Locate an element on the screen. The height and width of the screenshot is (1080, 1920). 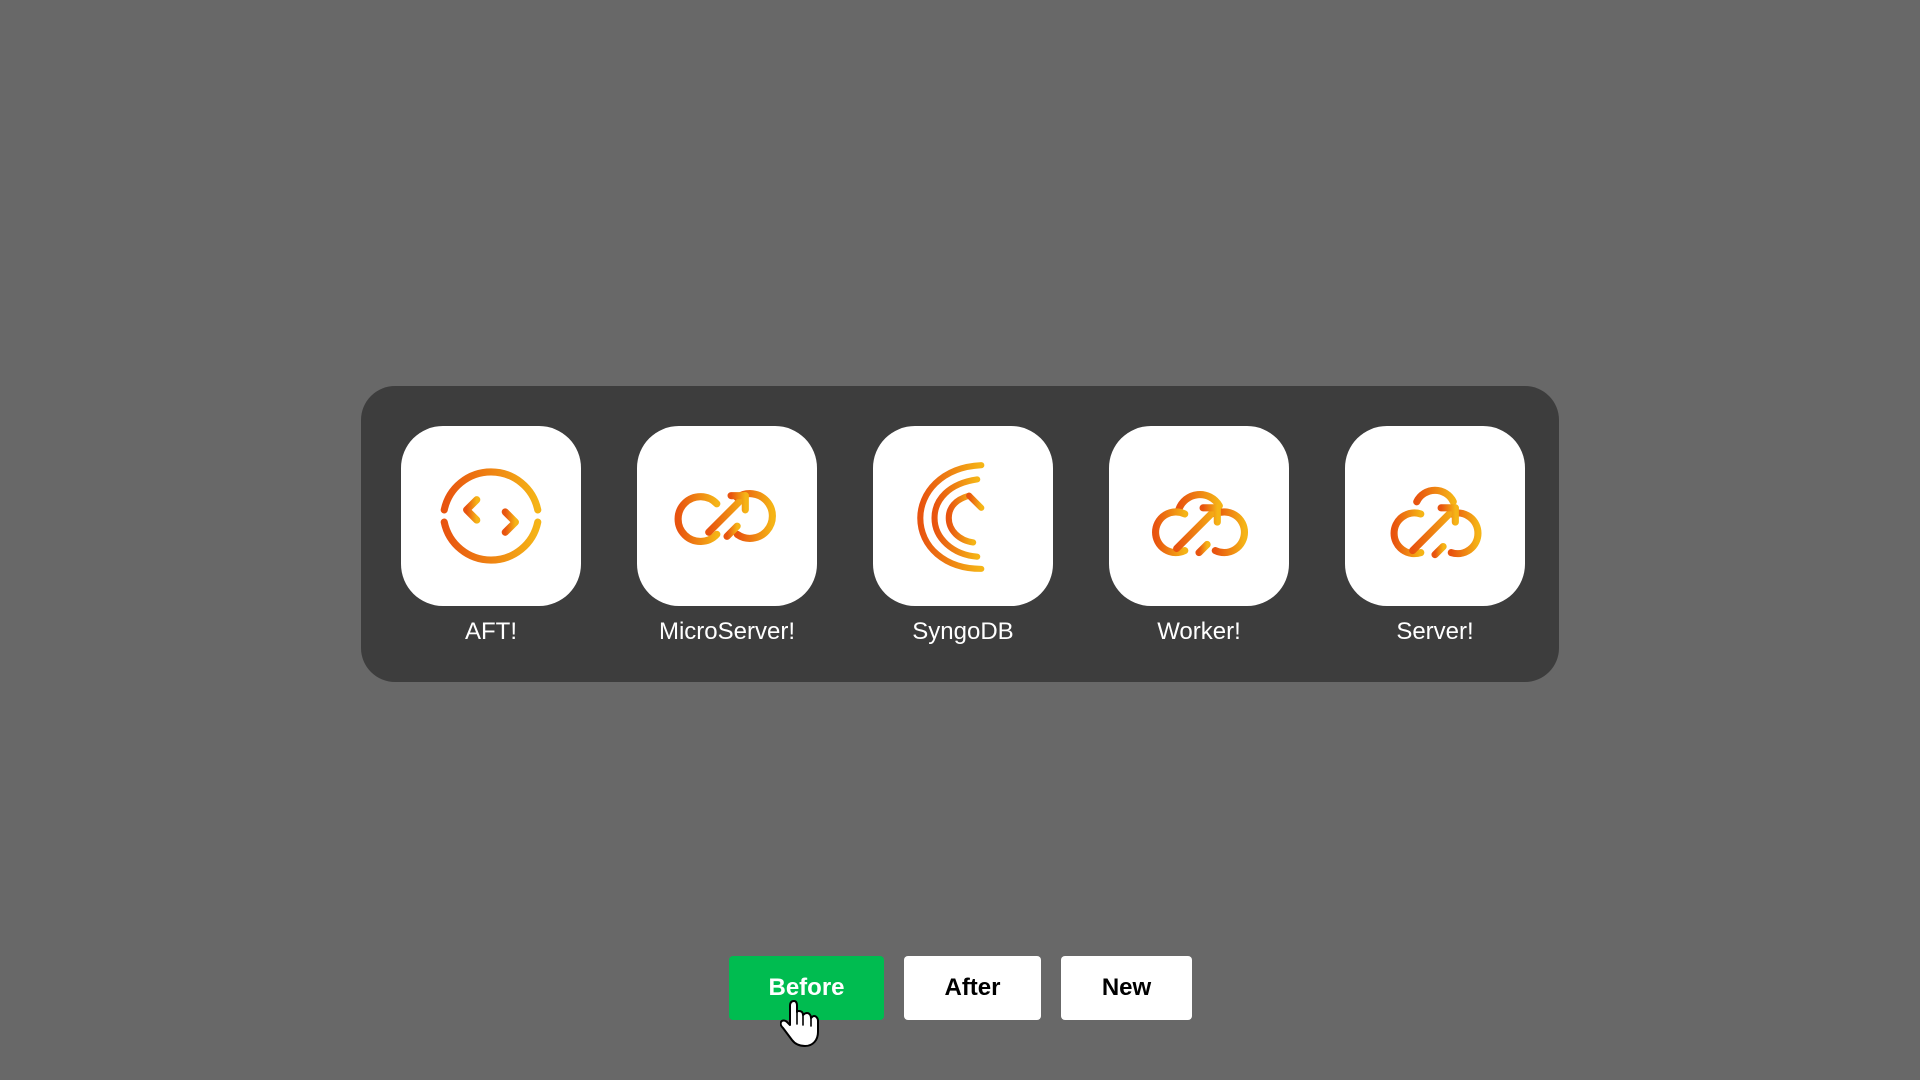
app-label-worker: Worker! is located at coordinates (1199, 631).